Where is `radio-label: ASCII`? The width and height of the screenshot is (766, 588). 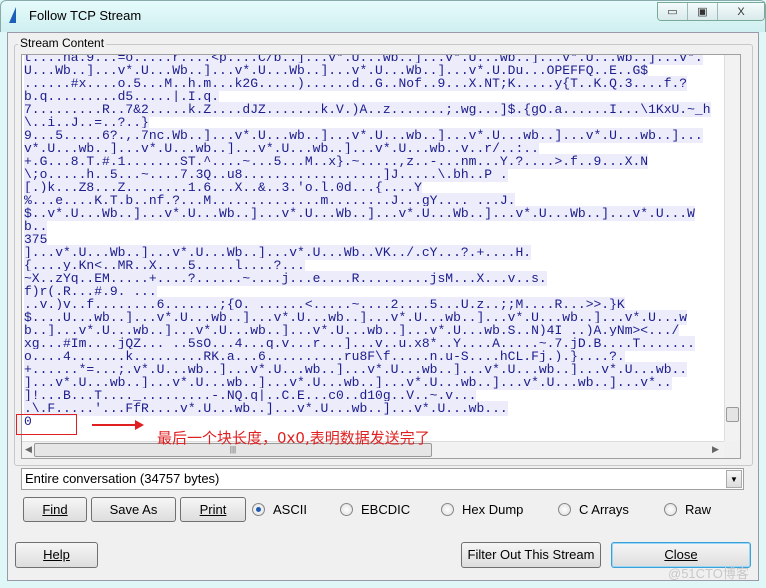 radio-label: ASCII is located at coordinates (290, 509).